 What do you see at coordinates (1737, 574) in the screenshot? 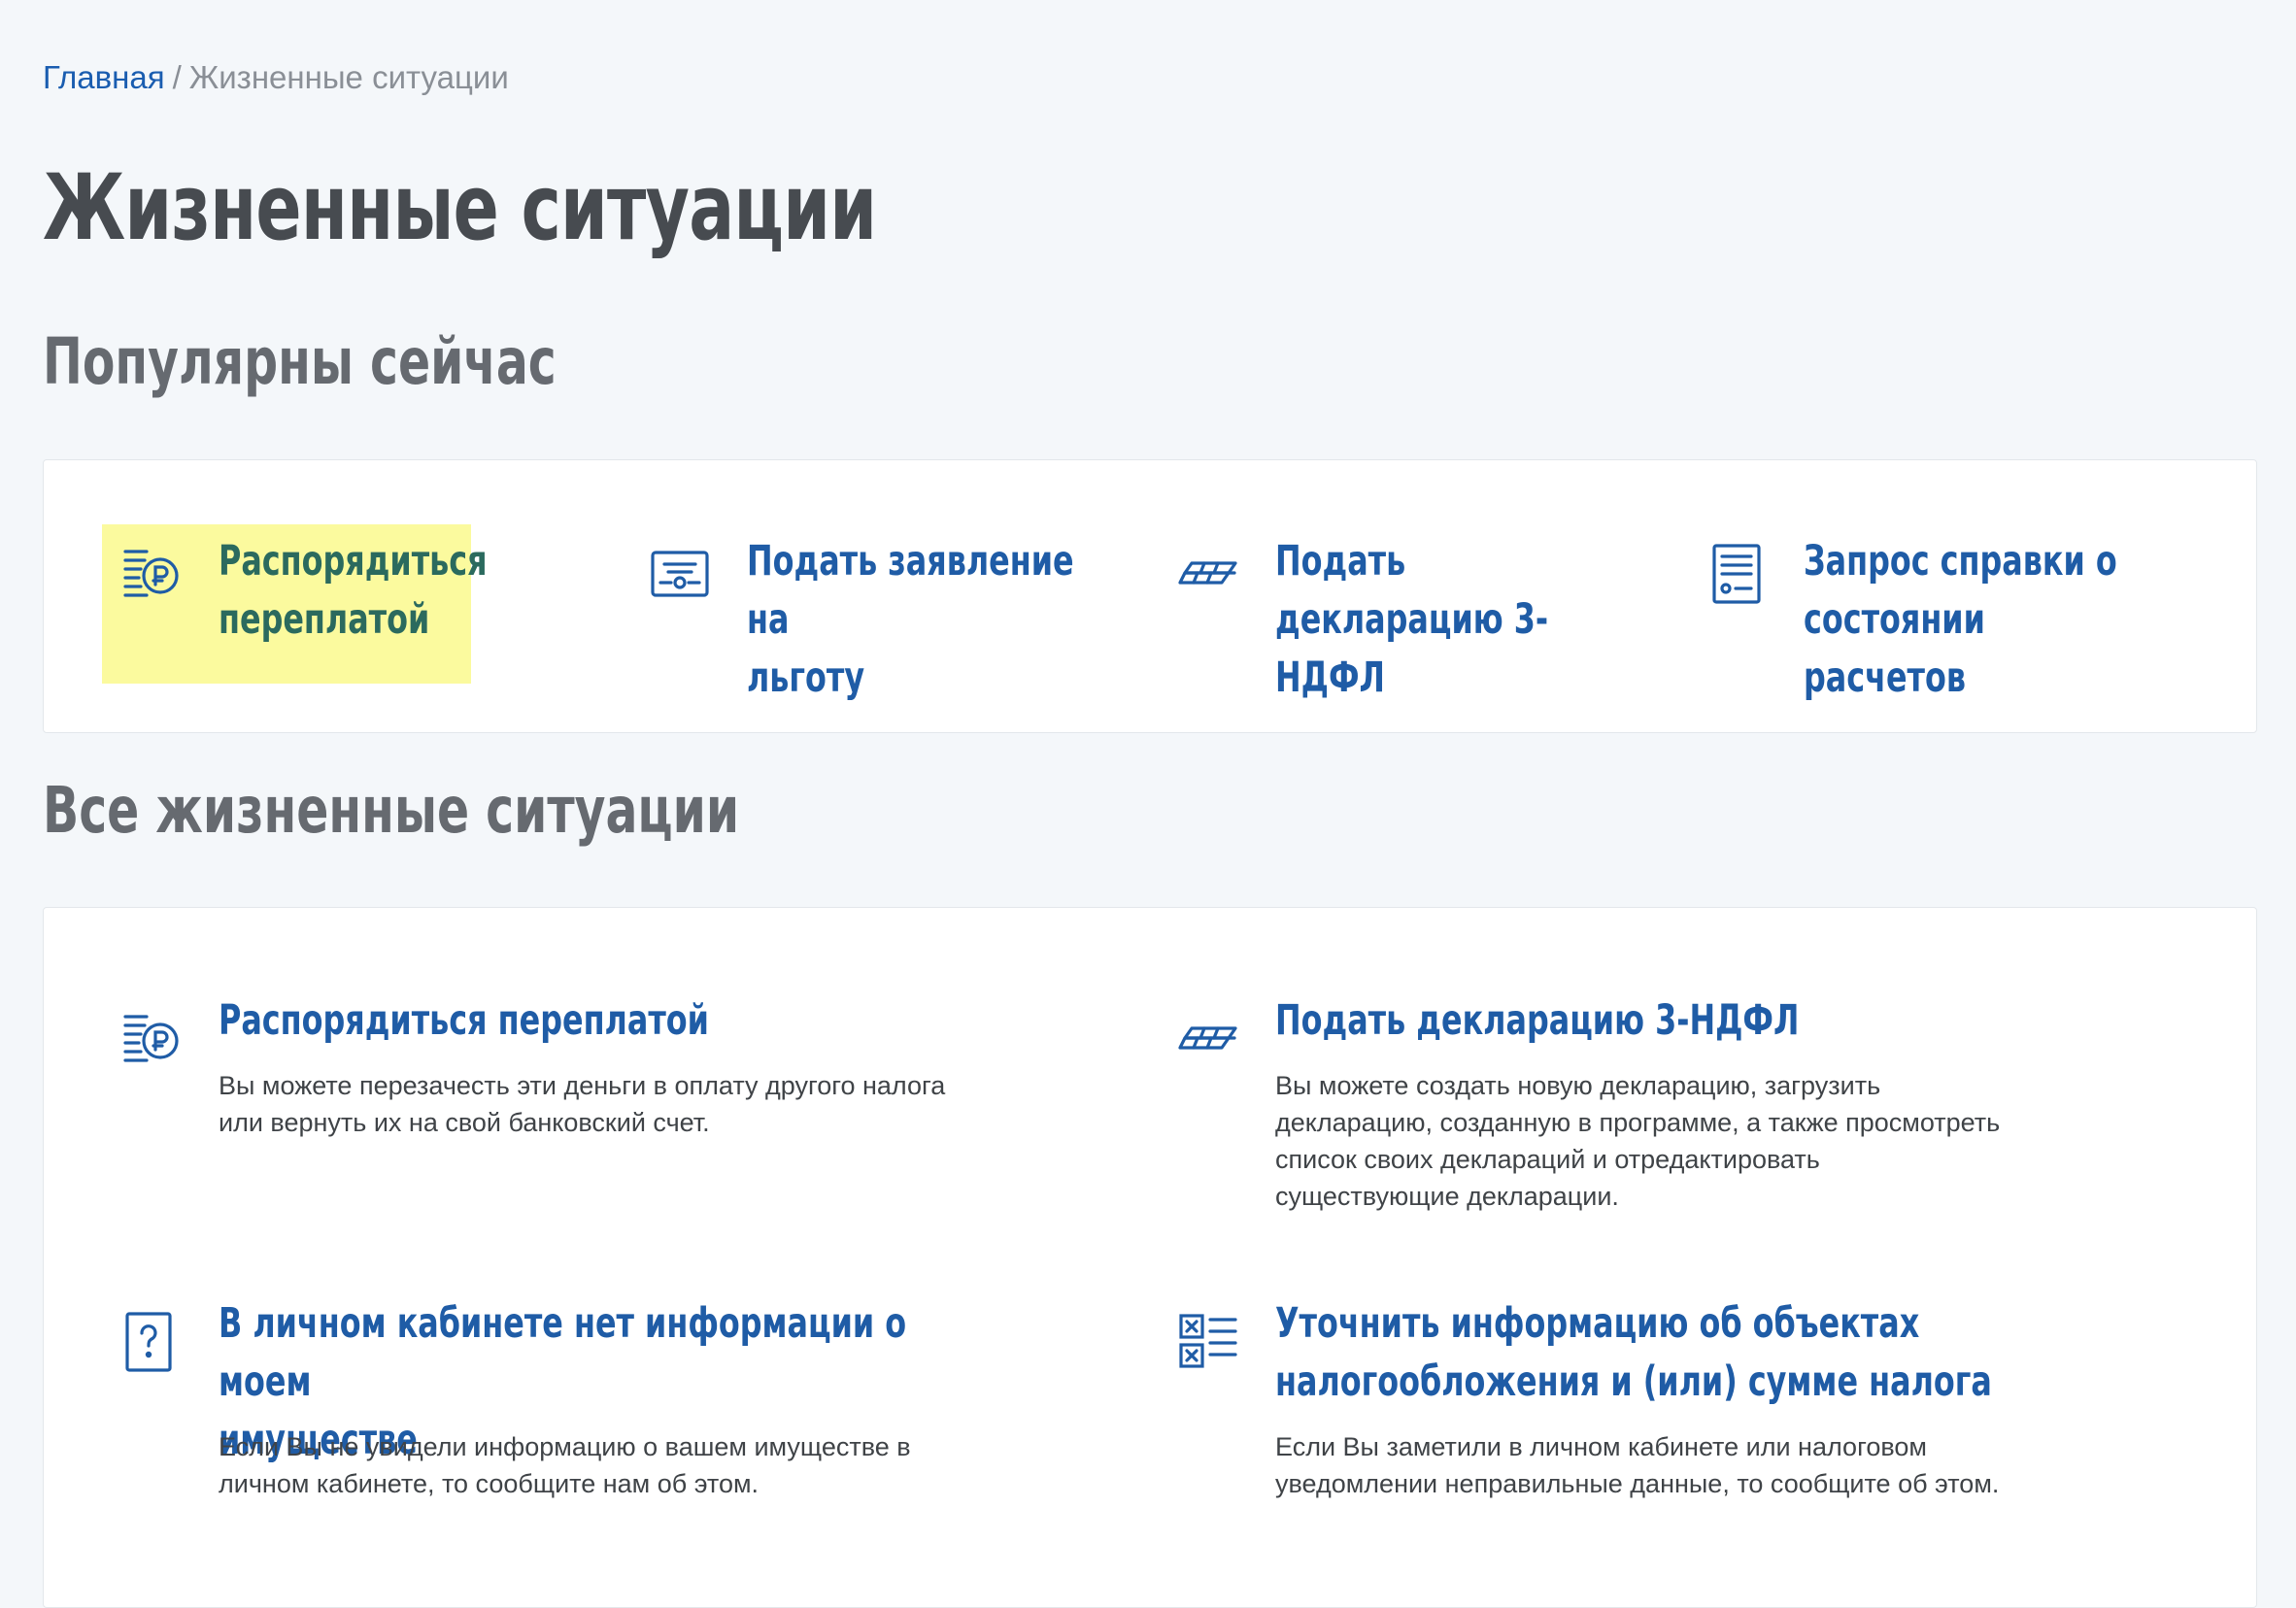
I see `document-list-icon` at bounding box center [1737, 574].